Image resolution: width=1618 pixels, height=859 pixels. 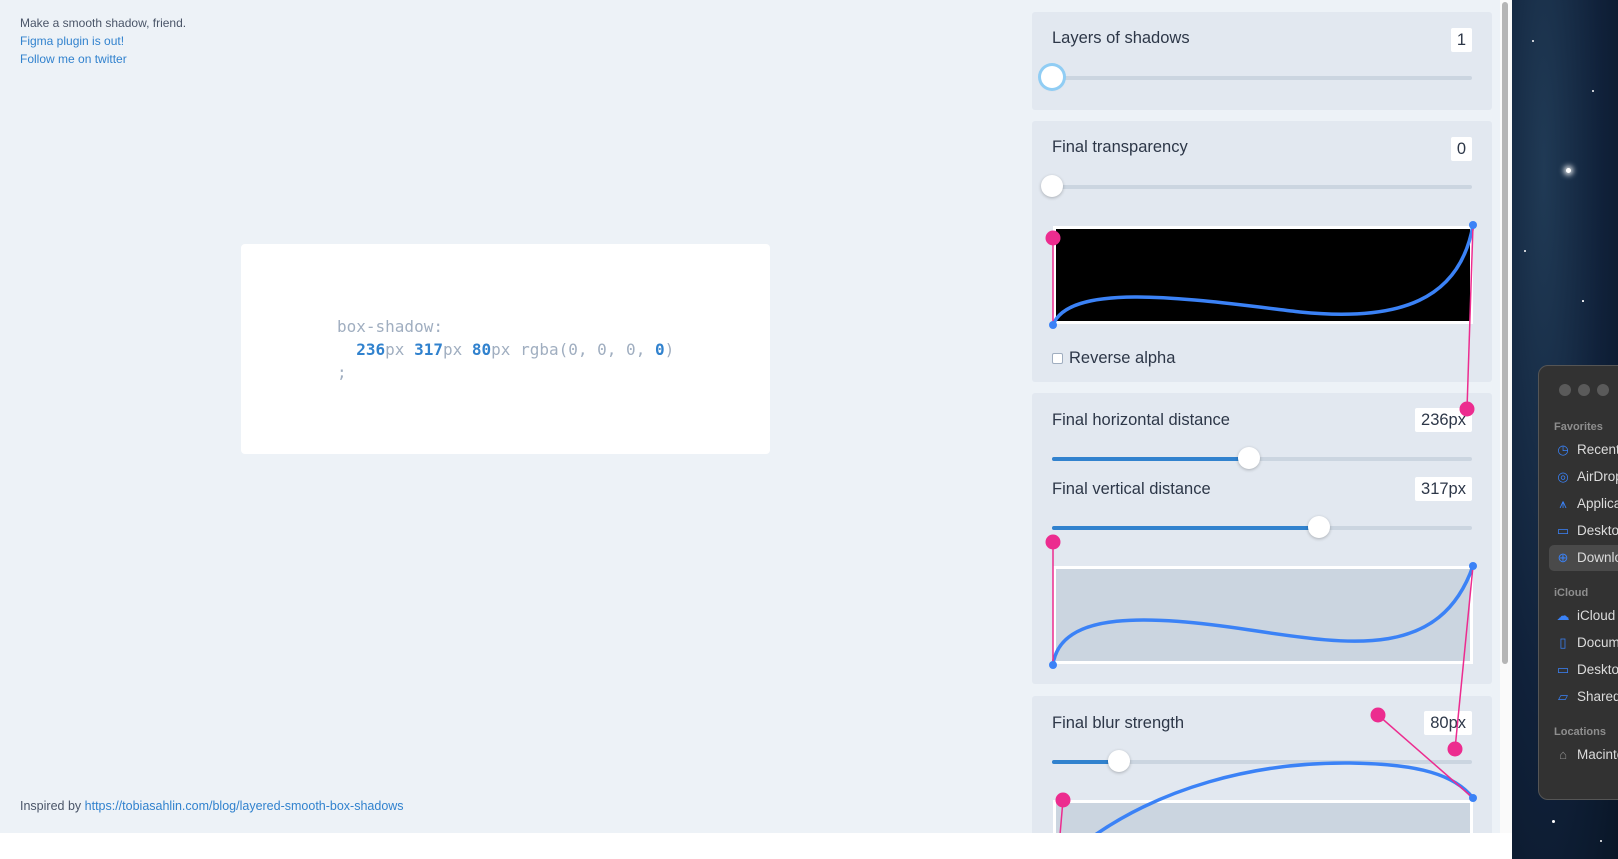 What do you see at coordinates (1052, 186) in the screenshot?
I see `transparency-slider-thumb` at bounding box center [1052, 186].